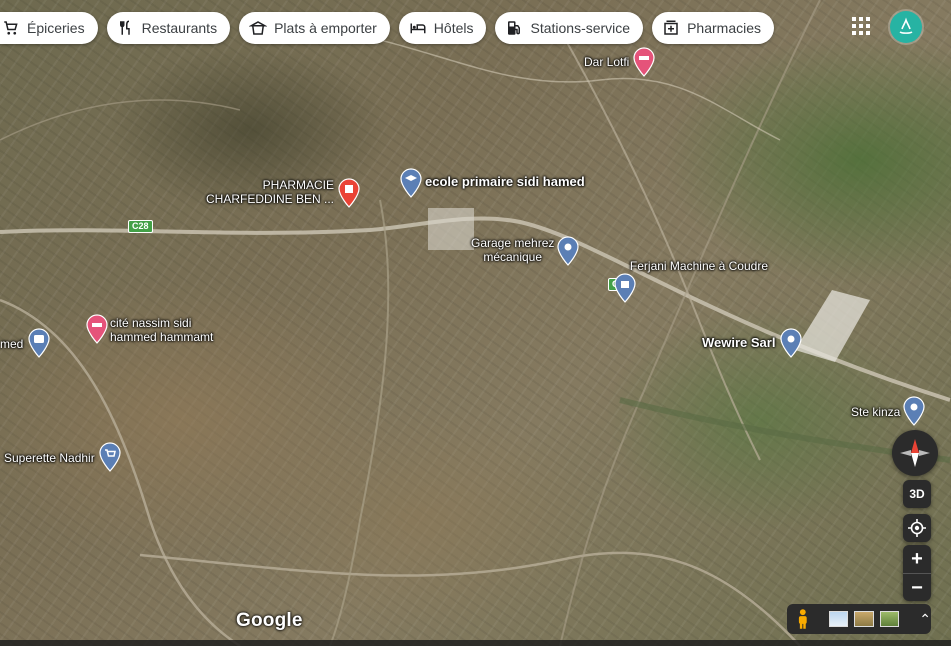 The width and height of the screenshot is (951, 646). I want to click on satellite-layer-thumbnail, so click(889, 619).